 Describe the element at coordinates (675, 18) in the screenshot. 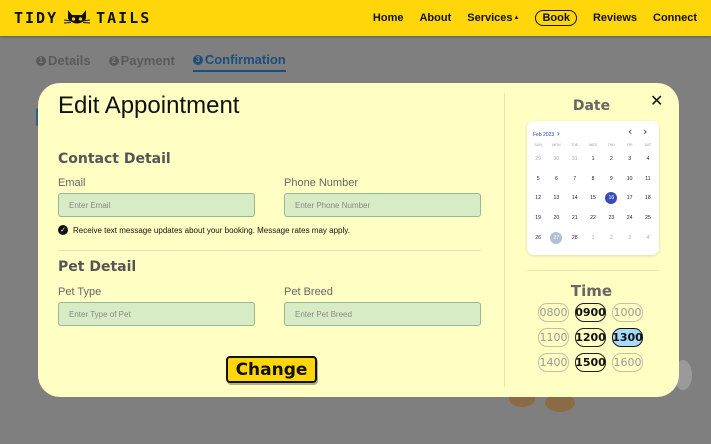

I see `nav-connect-link: Connect` at that location.